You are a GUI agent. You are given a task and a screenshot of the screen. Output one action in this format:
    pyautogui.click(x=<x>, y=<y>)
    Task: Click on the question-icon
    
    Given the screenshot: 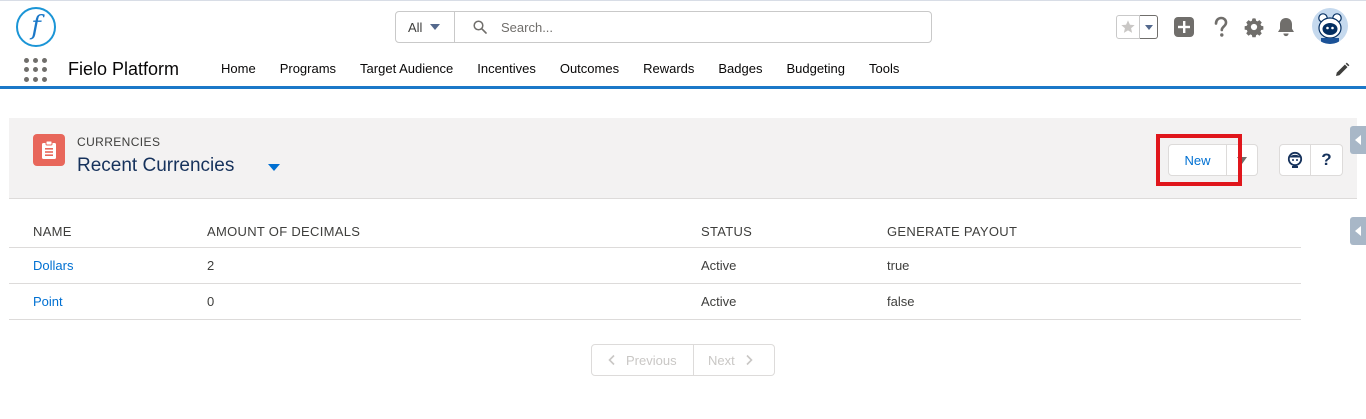 What is the action you would take?
    pyautogui.click(x=1221, y=26)
    